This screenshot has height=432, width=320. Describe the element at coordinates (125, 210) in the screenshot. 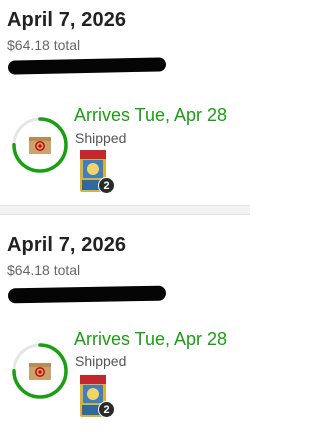

I see `order-divider` at that location.